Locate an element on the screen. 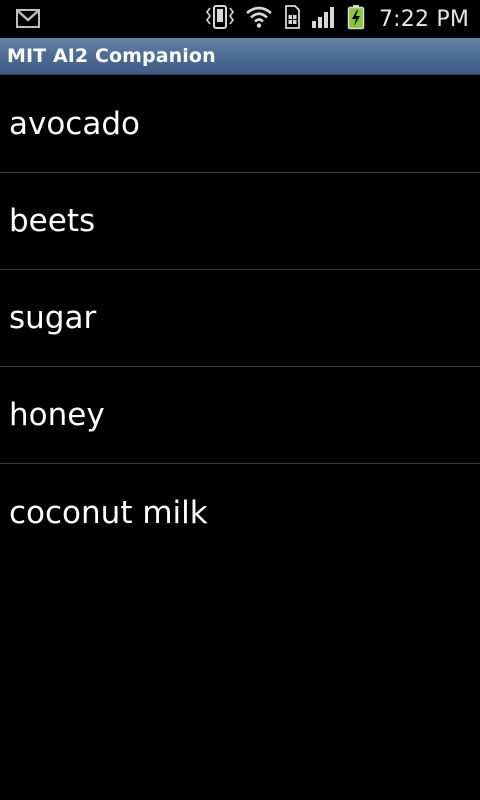 The width and height of the screenshot is (480, 800). status-time: 7:22 PM is located at coordinates (423, 19).